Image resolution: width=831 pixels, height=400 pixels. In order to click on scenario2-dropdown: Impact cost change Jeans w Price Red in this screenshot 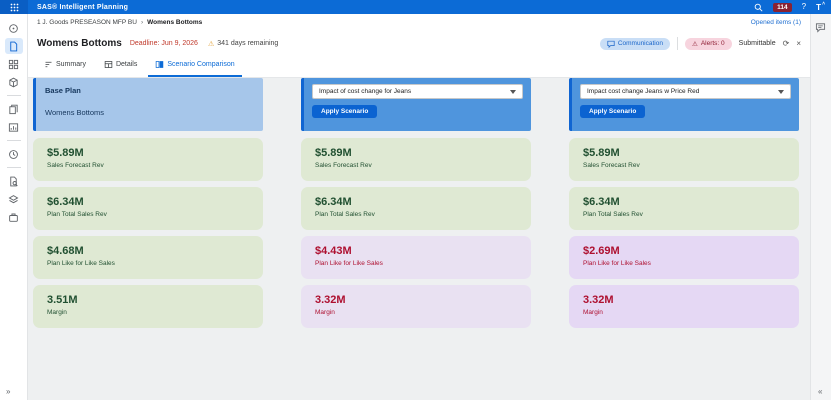, I will do `click(685, 91)`.